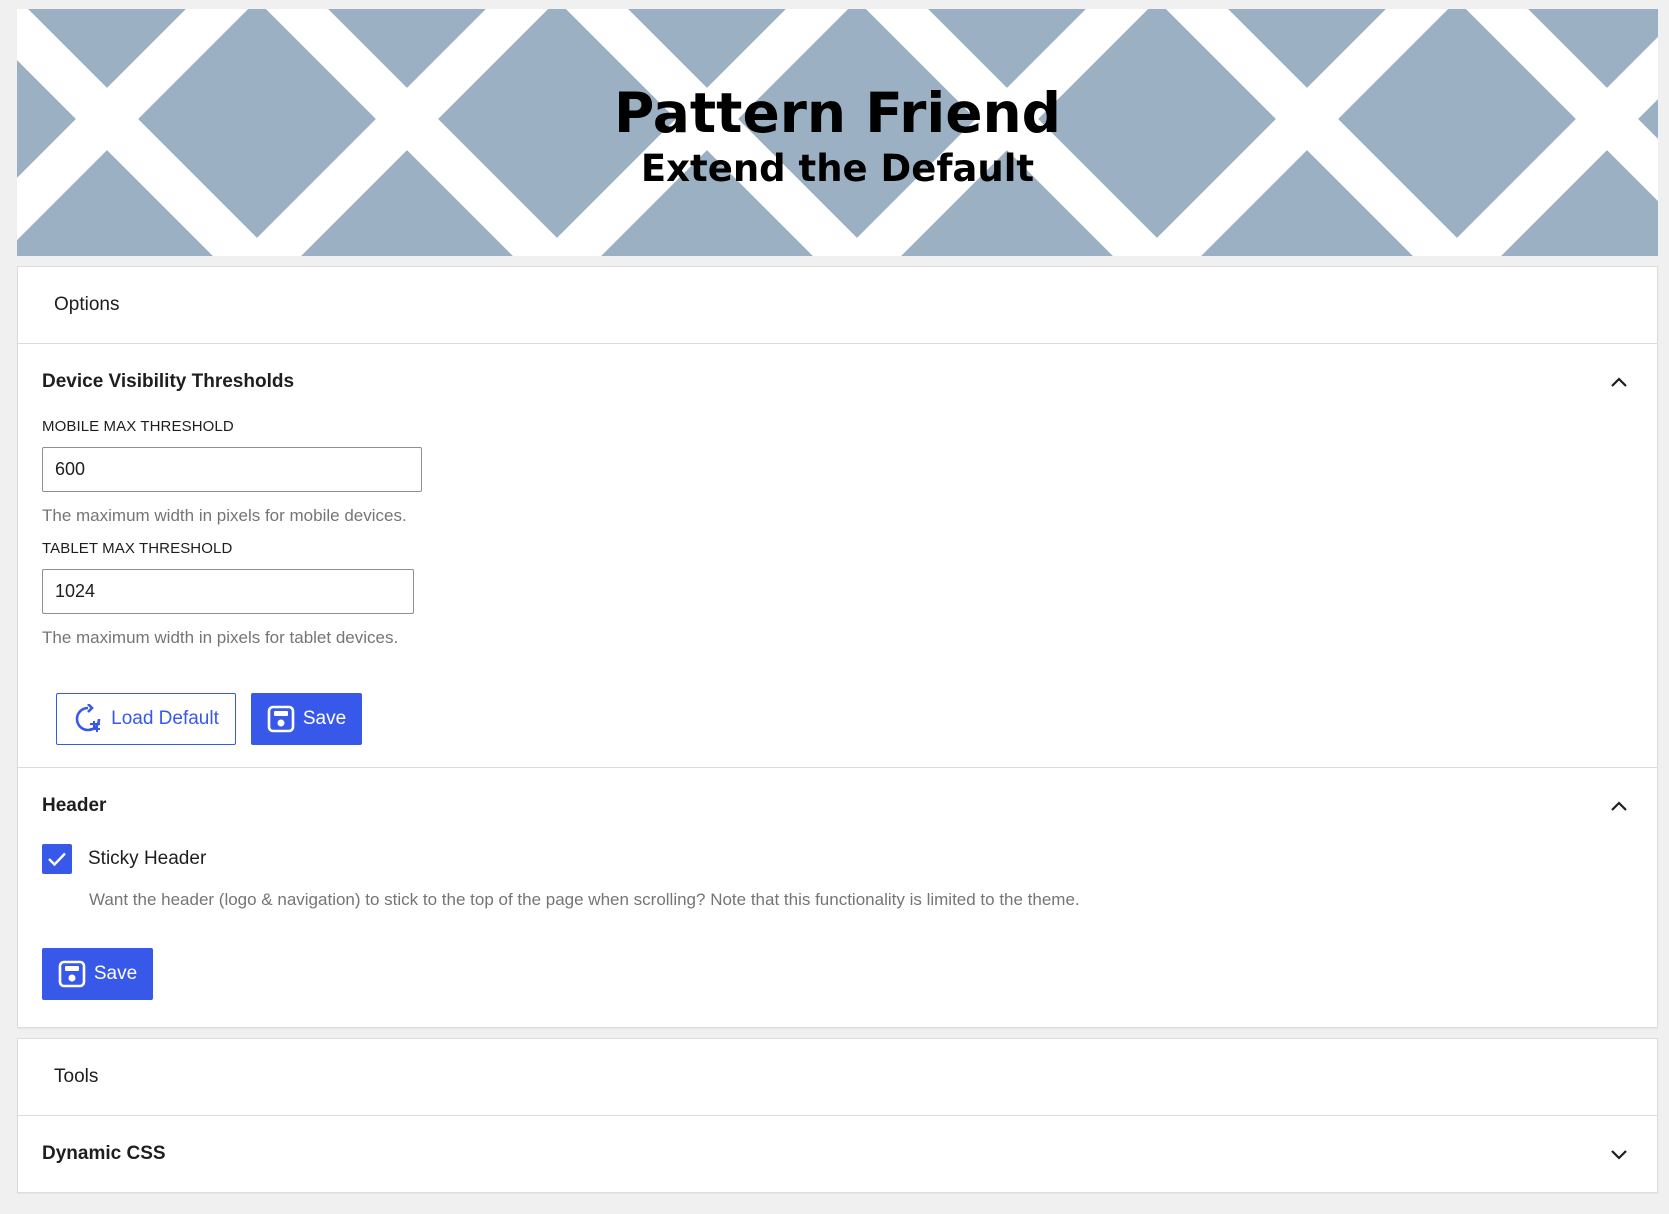 The width and height of the screenshot is (1669, 1214). What do you see at coordinates (837, 168) in the screenshot?
I see `banner-subtitle: Extend the Default` at bounding box center [837, 168].